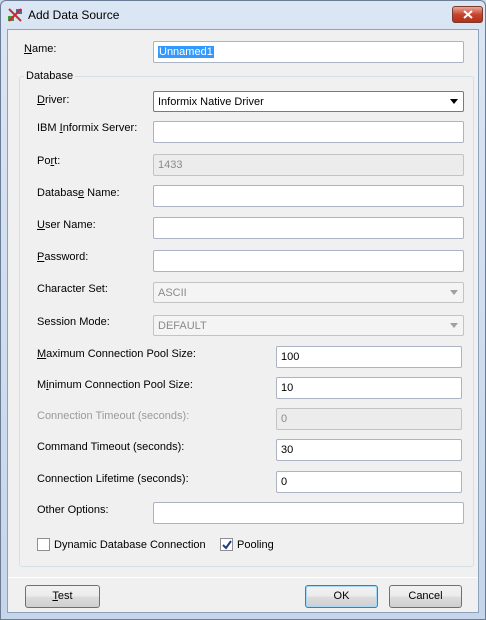  I want to click on other-options-input, so click(308, 513).